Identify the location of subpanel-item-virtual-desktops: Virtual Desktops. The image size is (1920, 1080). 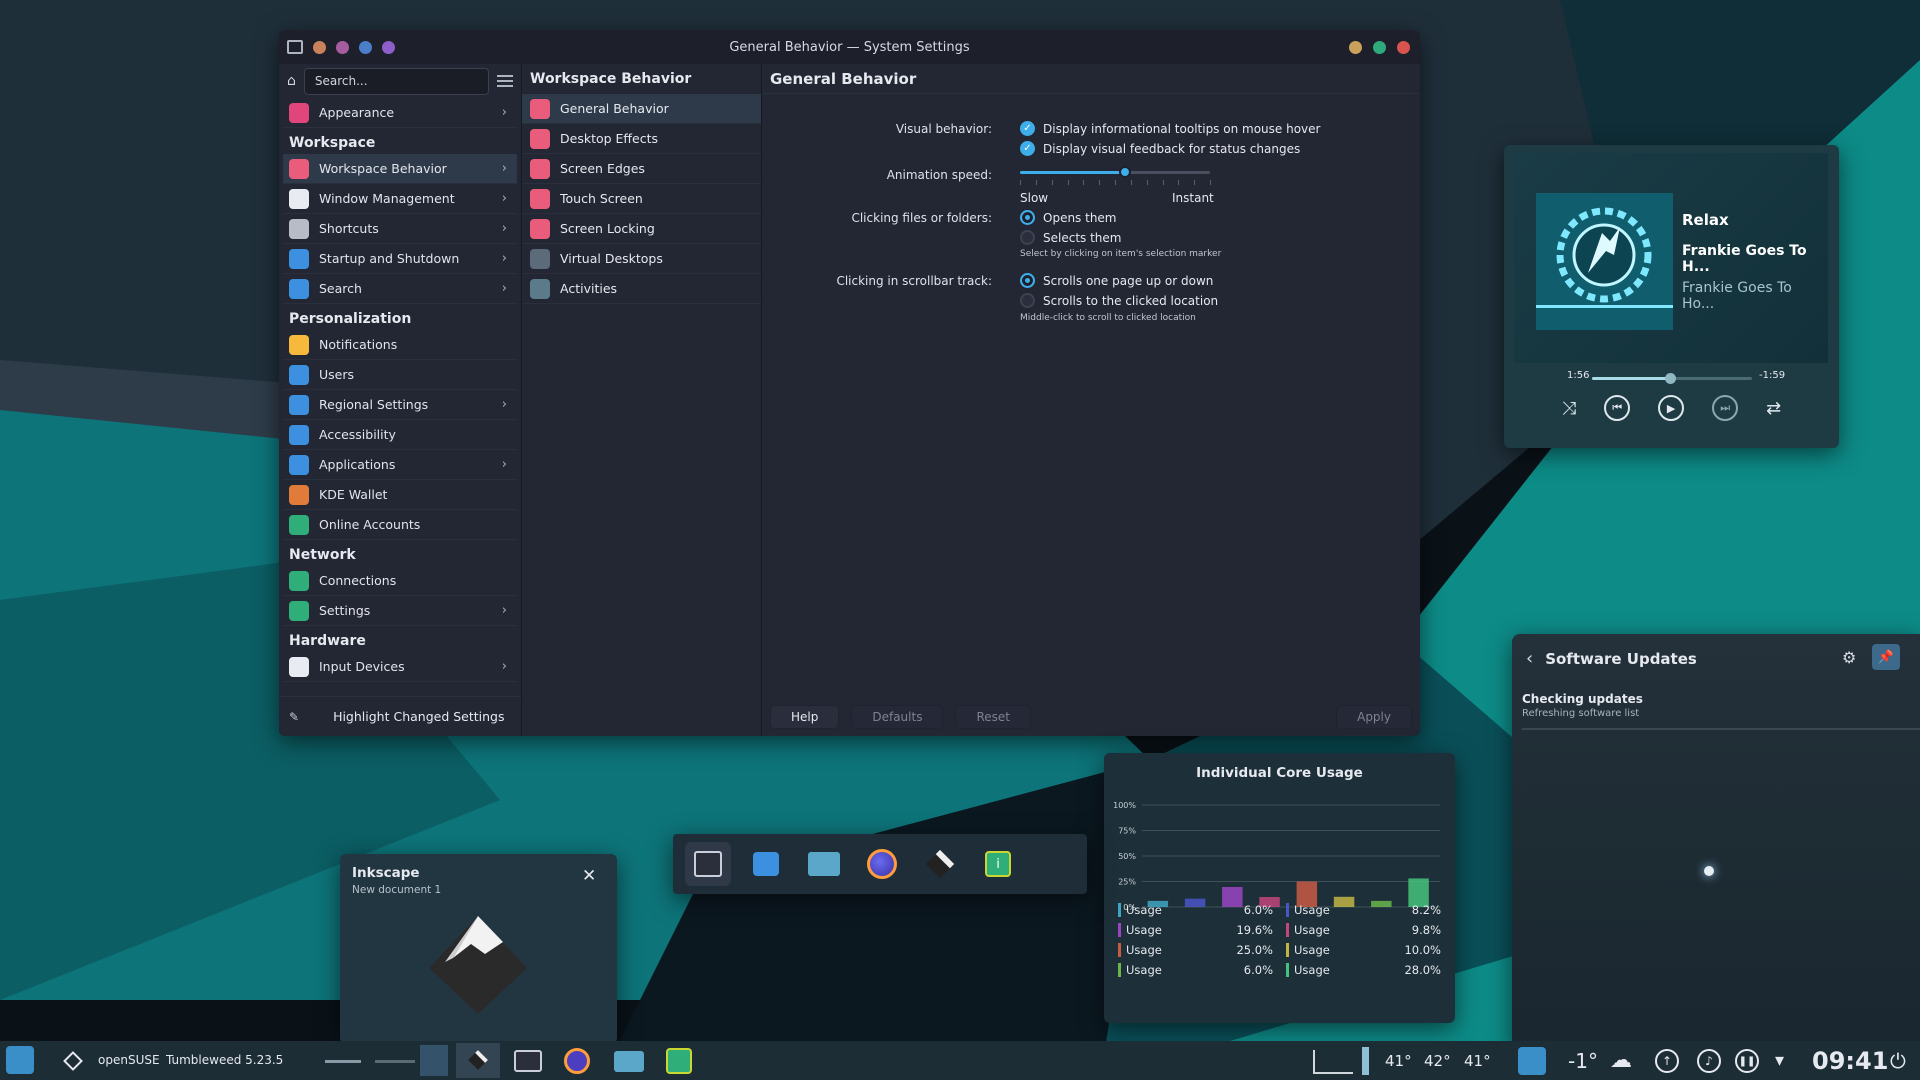
(641, 259).